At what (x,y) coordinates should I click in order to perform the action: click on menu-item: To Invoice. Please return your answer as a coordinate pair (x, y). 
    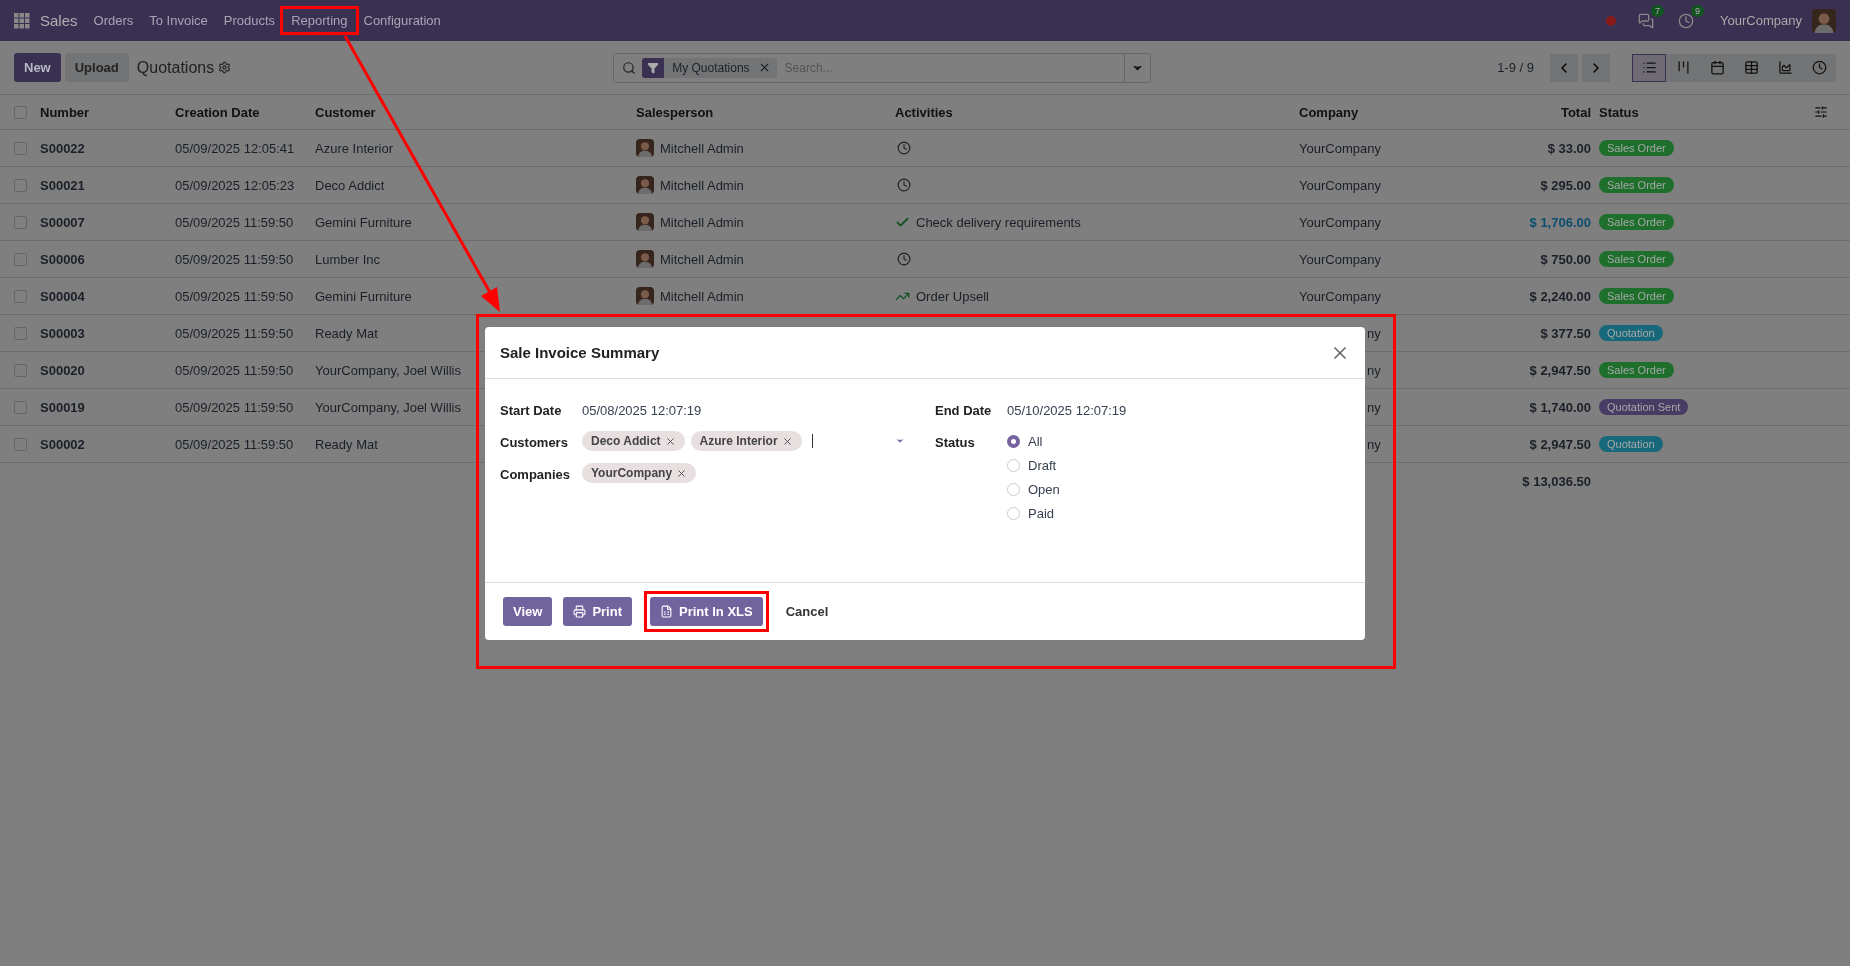
    Looking at the image, I should click on (178, 20).